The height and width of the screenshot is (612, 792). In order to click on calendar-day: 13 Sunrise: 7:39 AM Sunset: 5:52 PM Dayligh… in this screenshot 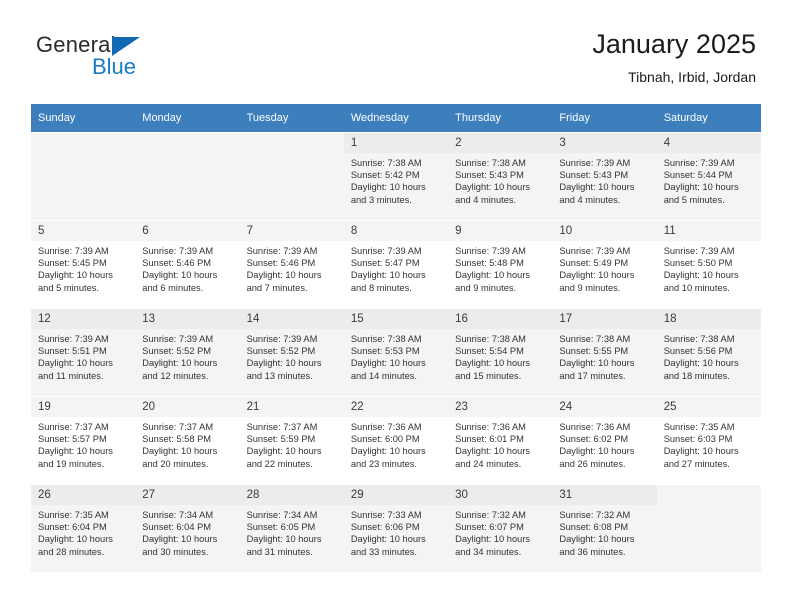, I will do `click(187, 352)`.